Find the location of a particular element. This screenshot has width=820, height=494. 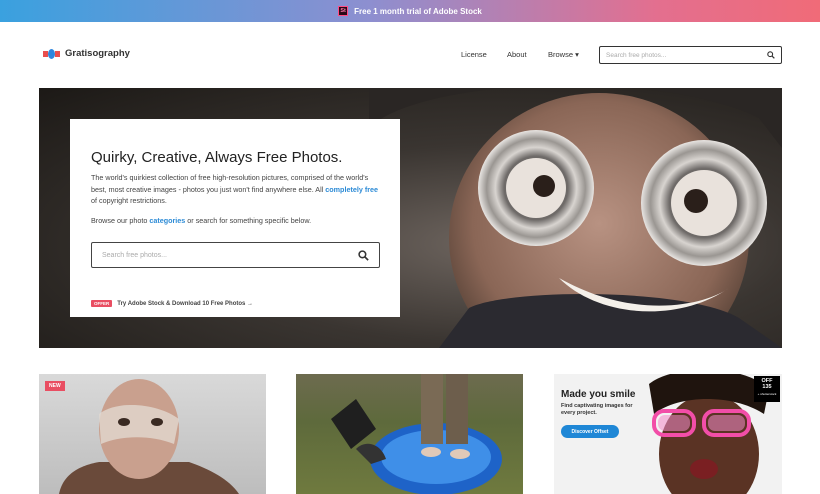

logo-text: Gratisography is located at coordinates (97, 53).